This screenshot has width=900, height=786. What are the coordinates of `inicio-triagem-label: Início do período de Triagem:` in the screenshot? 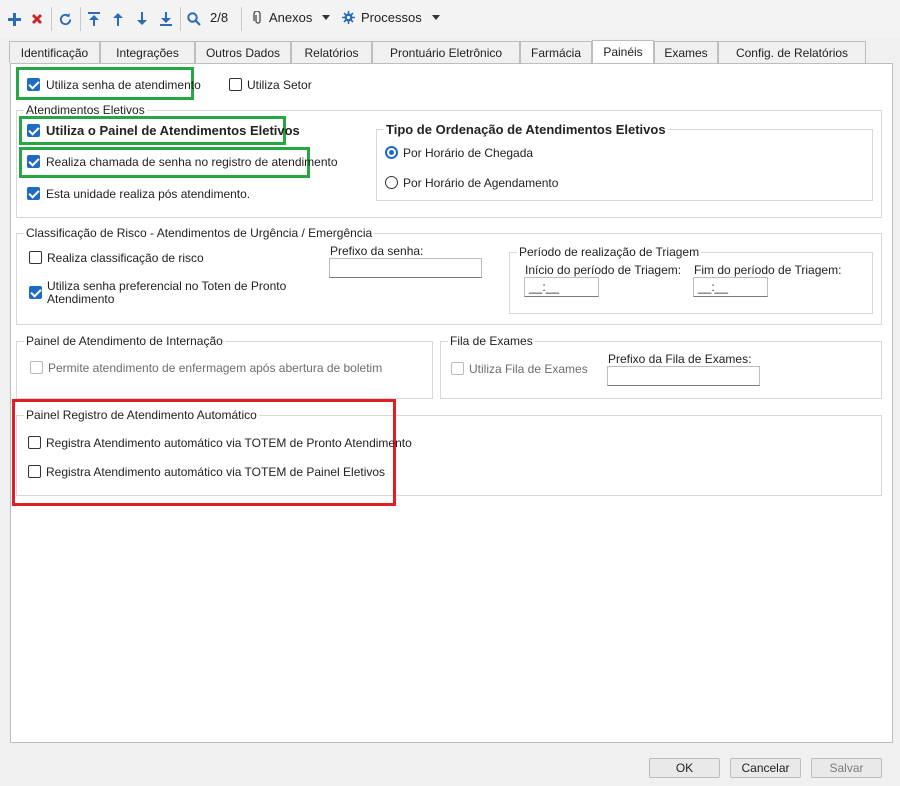 It's located at (603, 270).